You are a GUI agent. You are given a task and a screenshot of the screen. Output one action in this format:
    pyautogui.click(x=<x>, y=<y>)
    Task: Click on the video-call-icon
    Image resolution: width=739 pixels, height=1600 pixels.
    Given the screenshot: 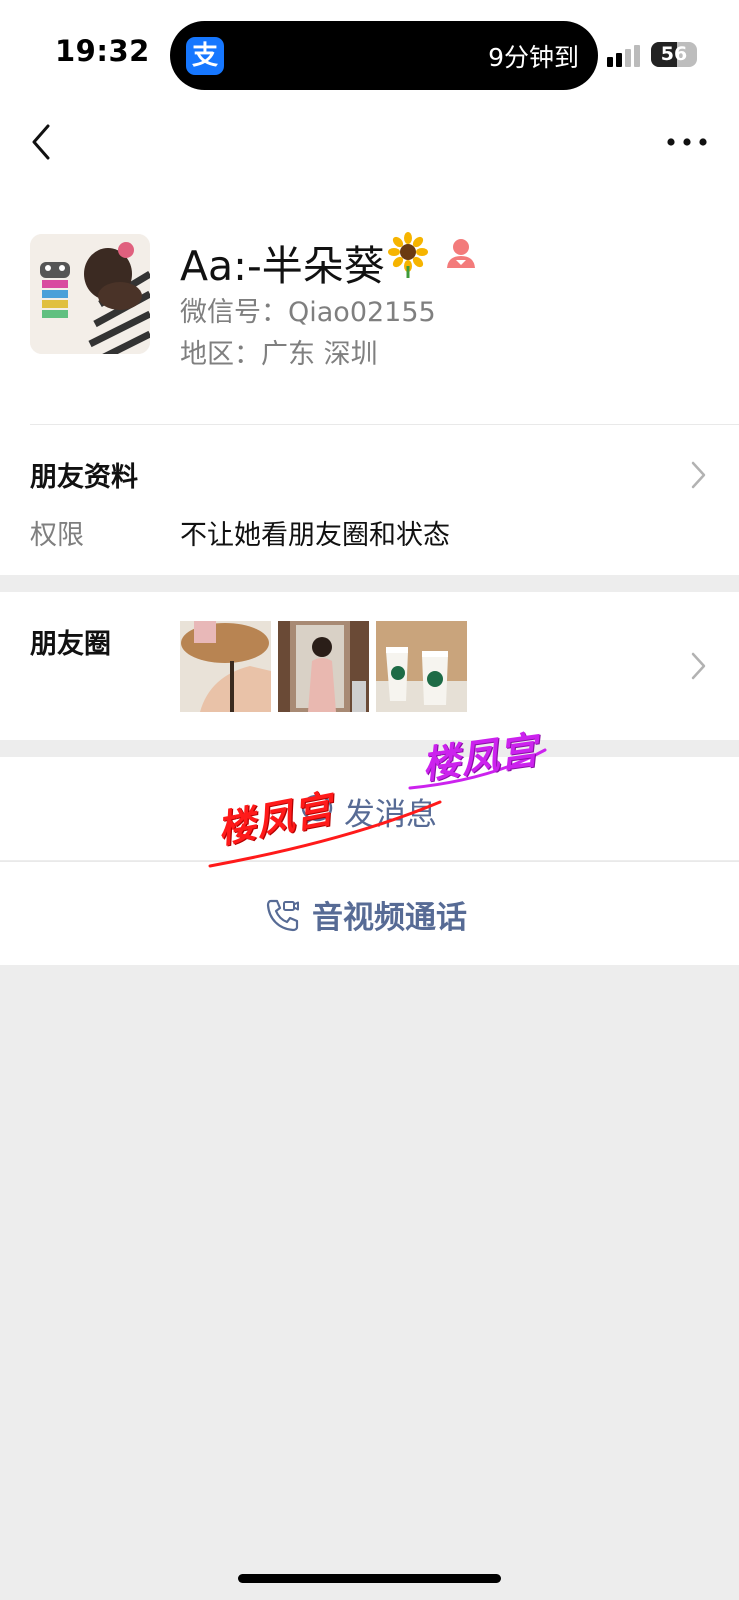 What is the action you would take?
    pyautogui.click(x=282, y=915)
    